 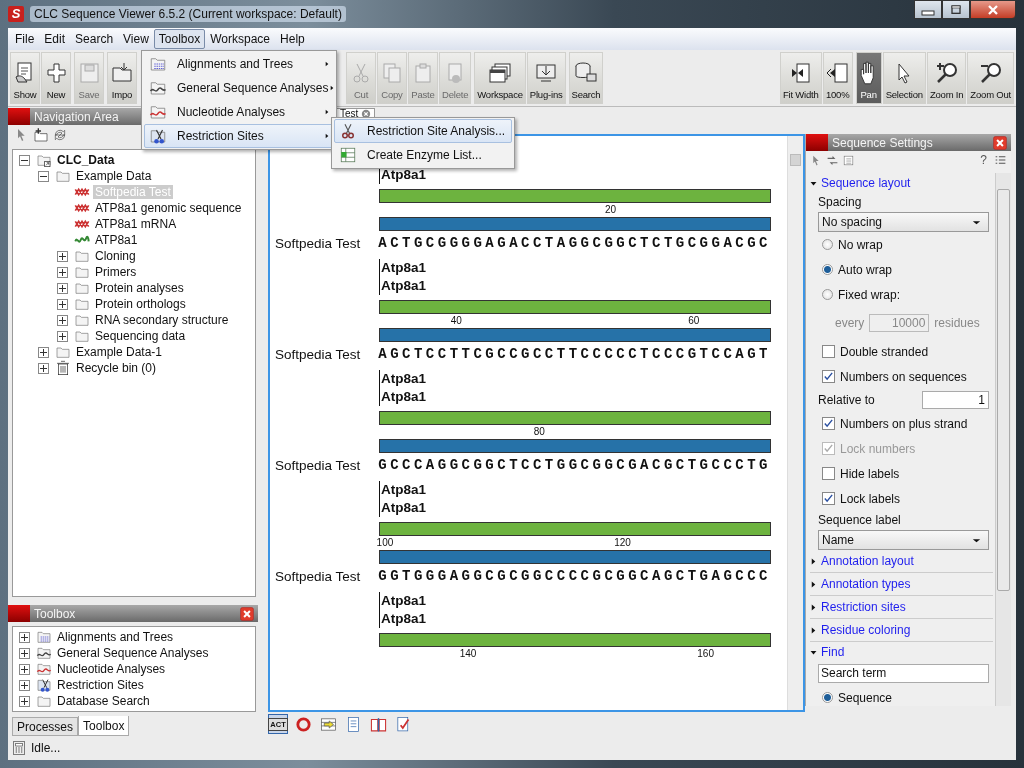 What do you see at coordinates (956, 9) in the screenshot?
I see `maximize-button` at bounding box center [956, 9].